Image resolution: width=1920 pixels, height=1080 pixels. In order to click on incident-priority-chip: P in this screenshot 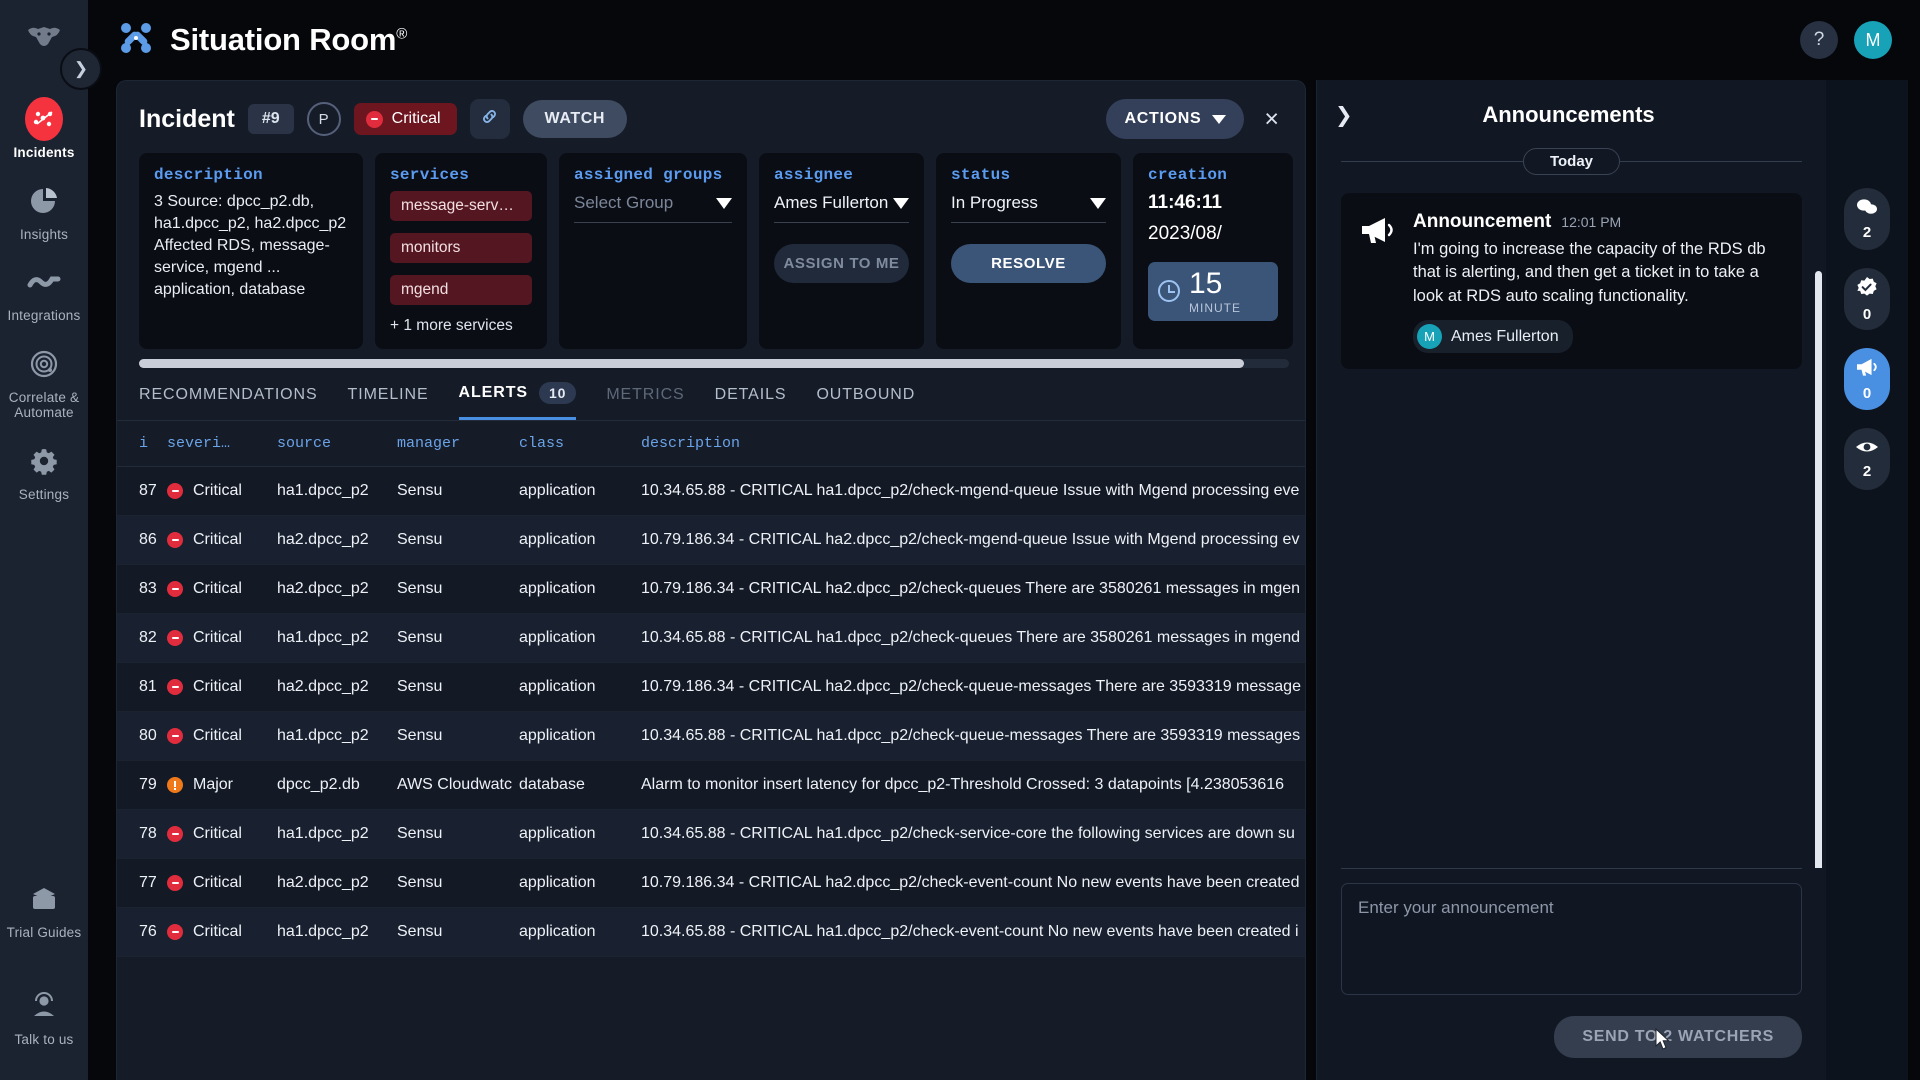, I will do `click(323, 119)`.